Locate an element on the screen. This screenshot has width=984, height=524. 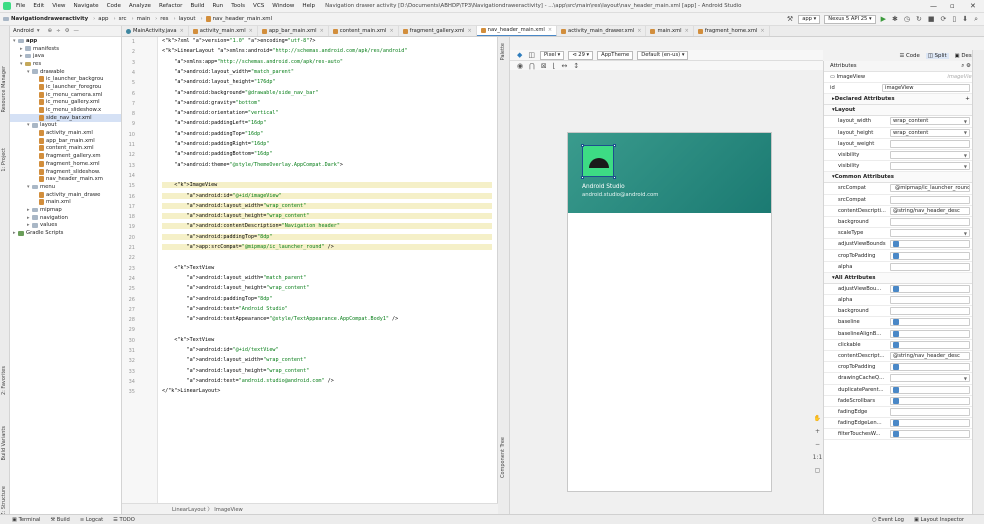
code-line: "a">android:id="@+id/textView" is located at coordinates (220, 350).